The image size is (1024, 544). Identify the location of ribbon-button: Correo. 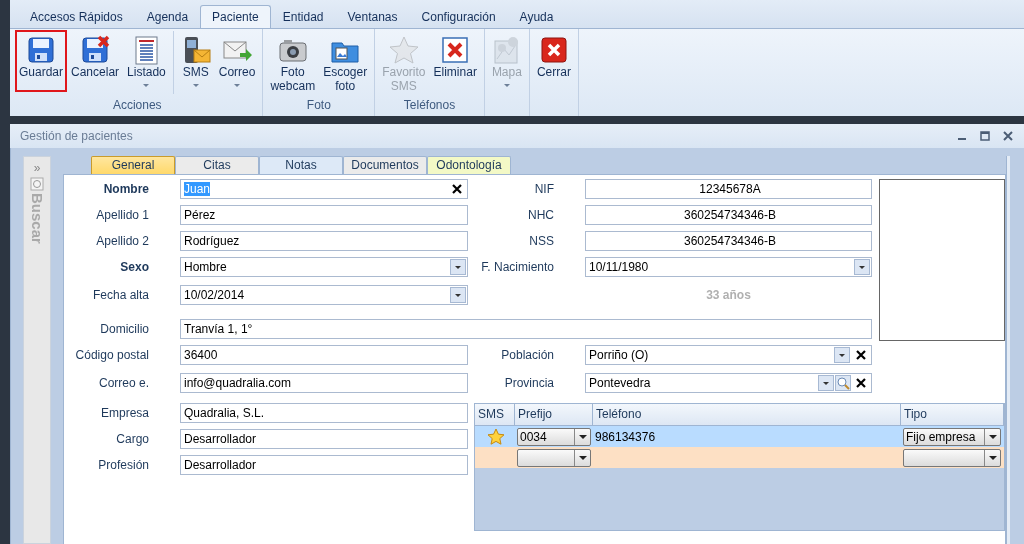
(237, 61).